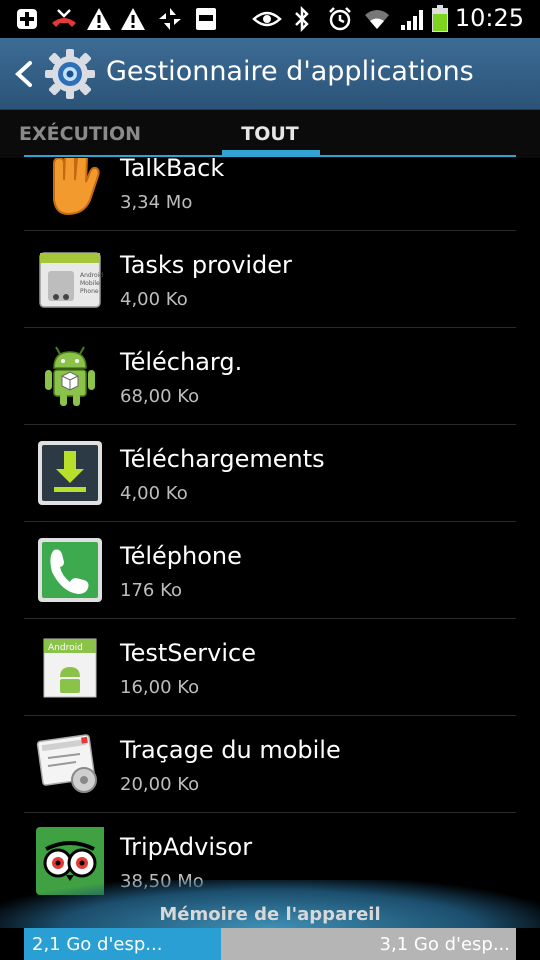 This screenshot has height=960, width=540. Describe the element at coordinates (80, 134) in the screenshot. I see `tab-execution: EXÉCUTION` at that location.